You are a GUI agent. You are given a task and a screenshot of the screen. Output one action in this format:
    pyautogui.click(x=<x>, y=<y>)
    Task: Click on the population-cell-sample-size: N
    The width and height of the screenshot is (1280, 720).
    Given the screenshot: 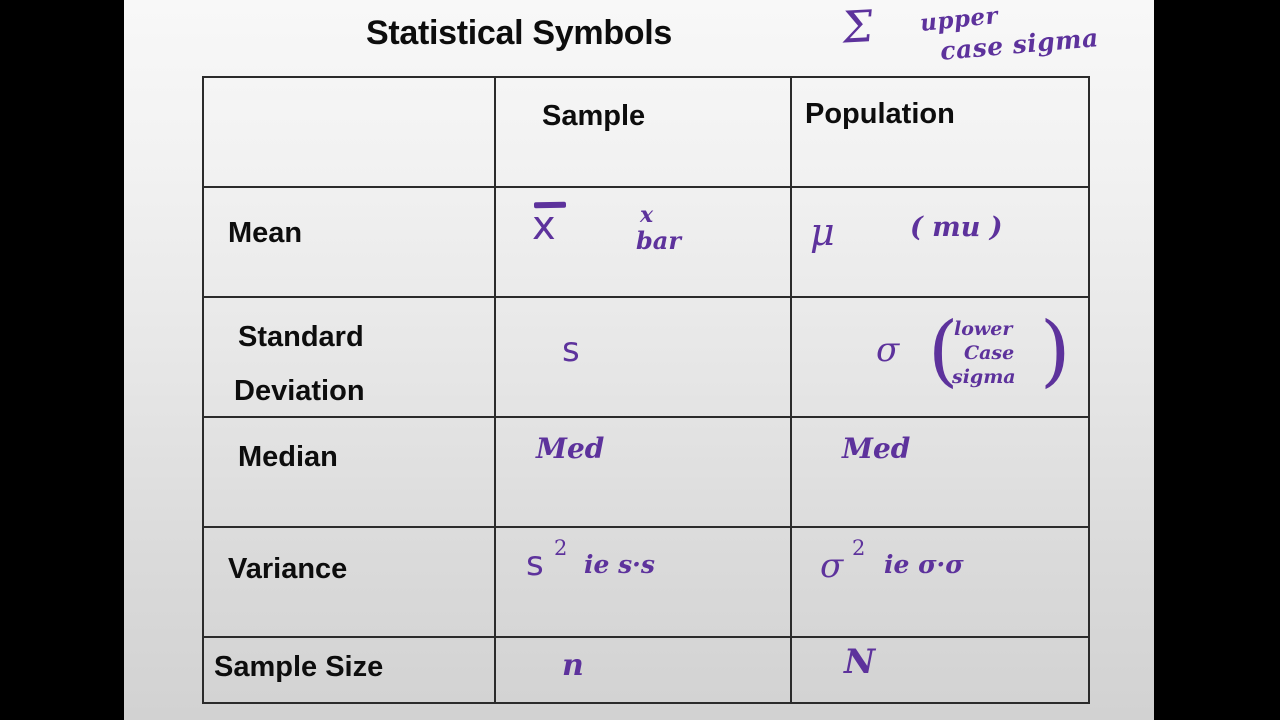 What is the action you would take?
    pyautogui.click(x=940, y=670)
    